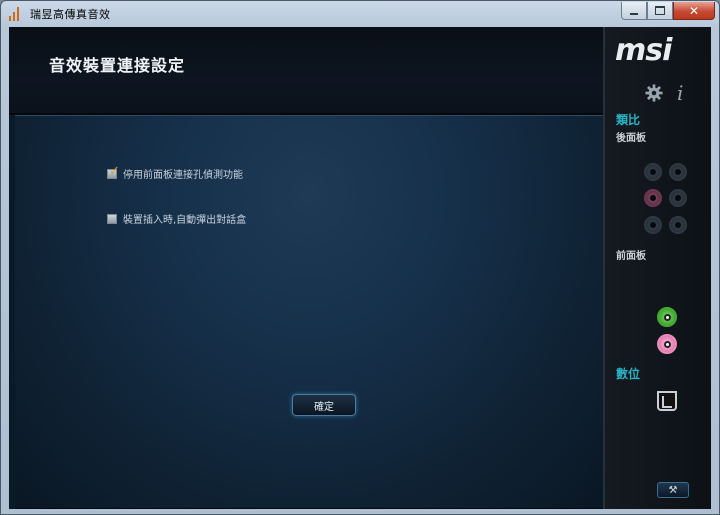  Describe the element at coordinates (667, 401) in the screenshot. I see `digital-output-icon` at that location.